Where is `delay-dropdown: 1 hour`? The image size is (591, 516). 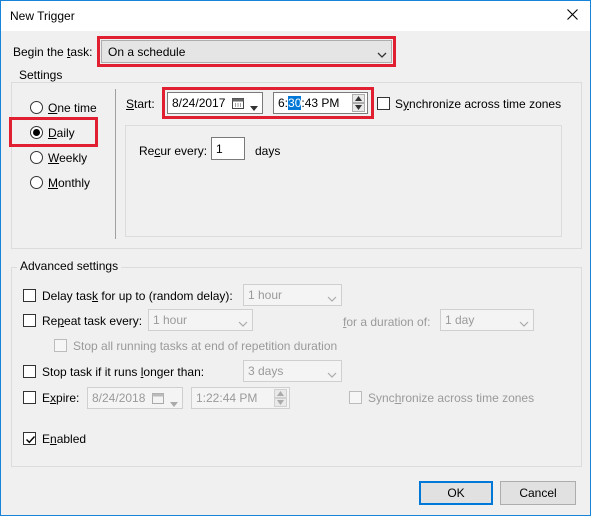
delay-dropdown: 1 hour is located at coordinates (292, 295).